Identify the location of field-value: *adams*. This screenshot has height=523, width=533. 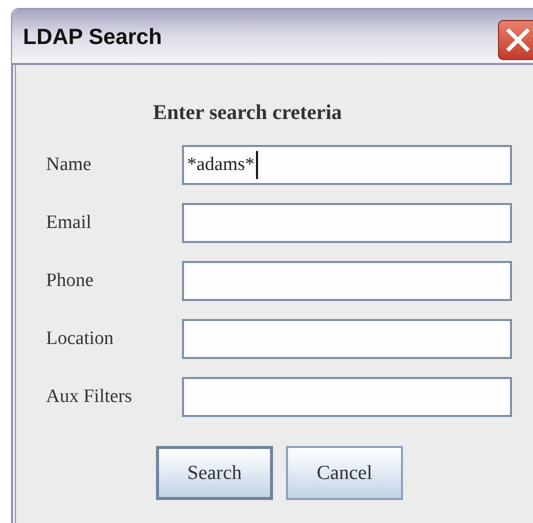
(221, 164).